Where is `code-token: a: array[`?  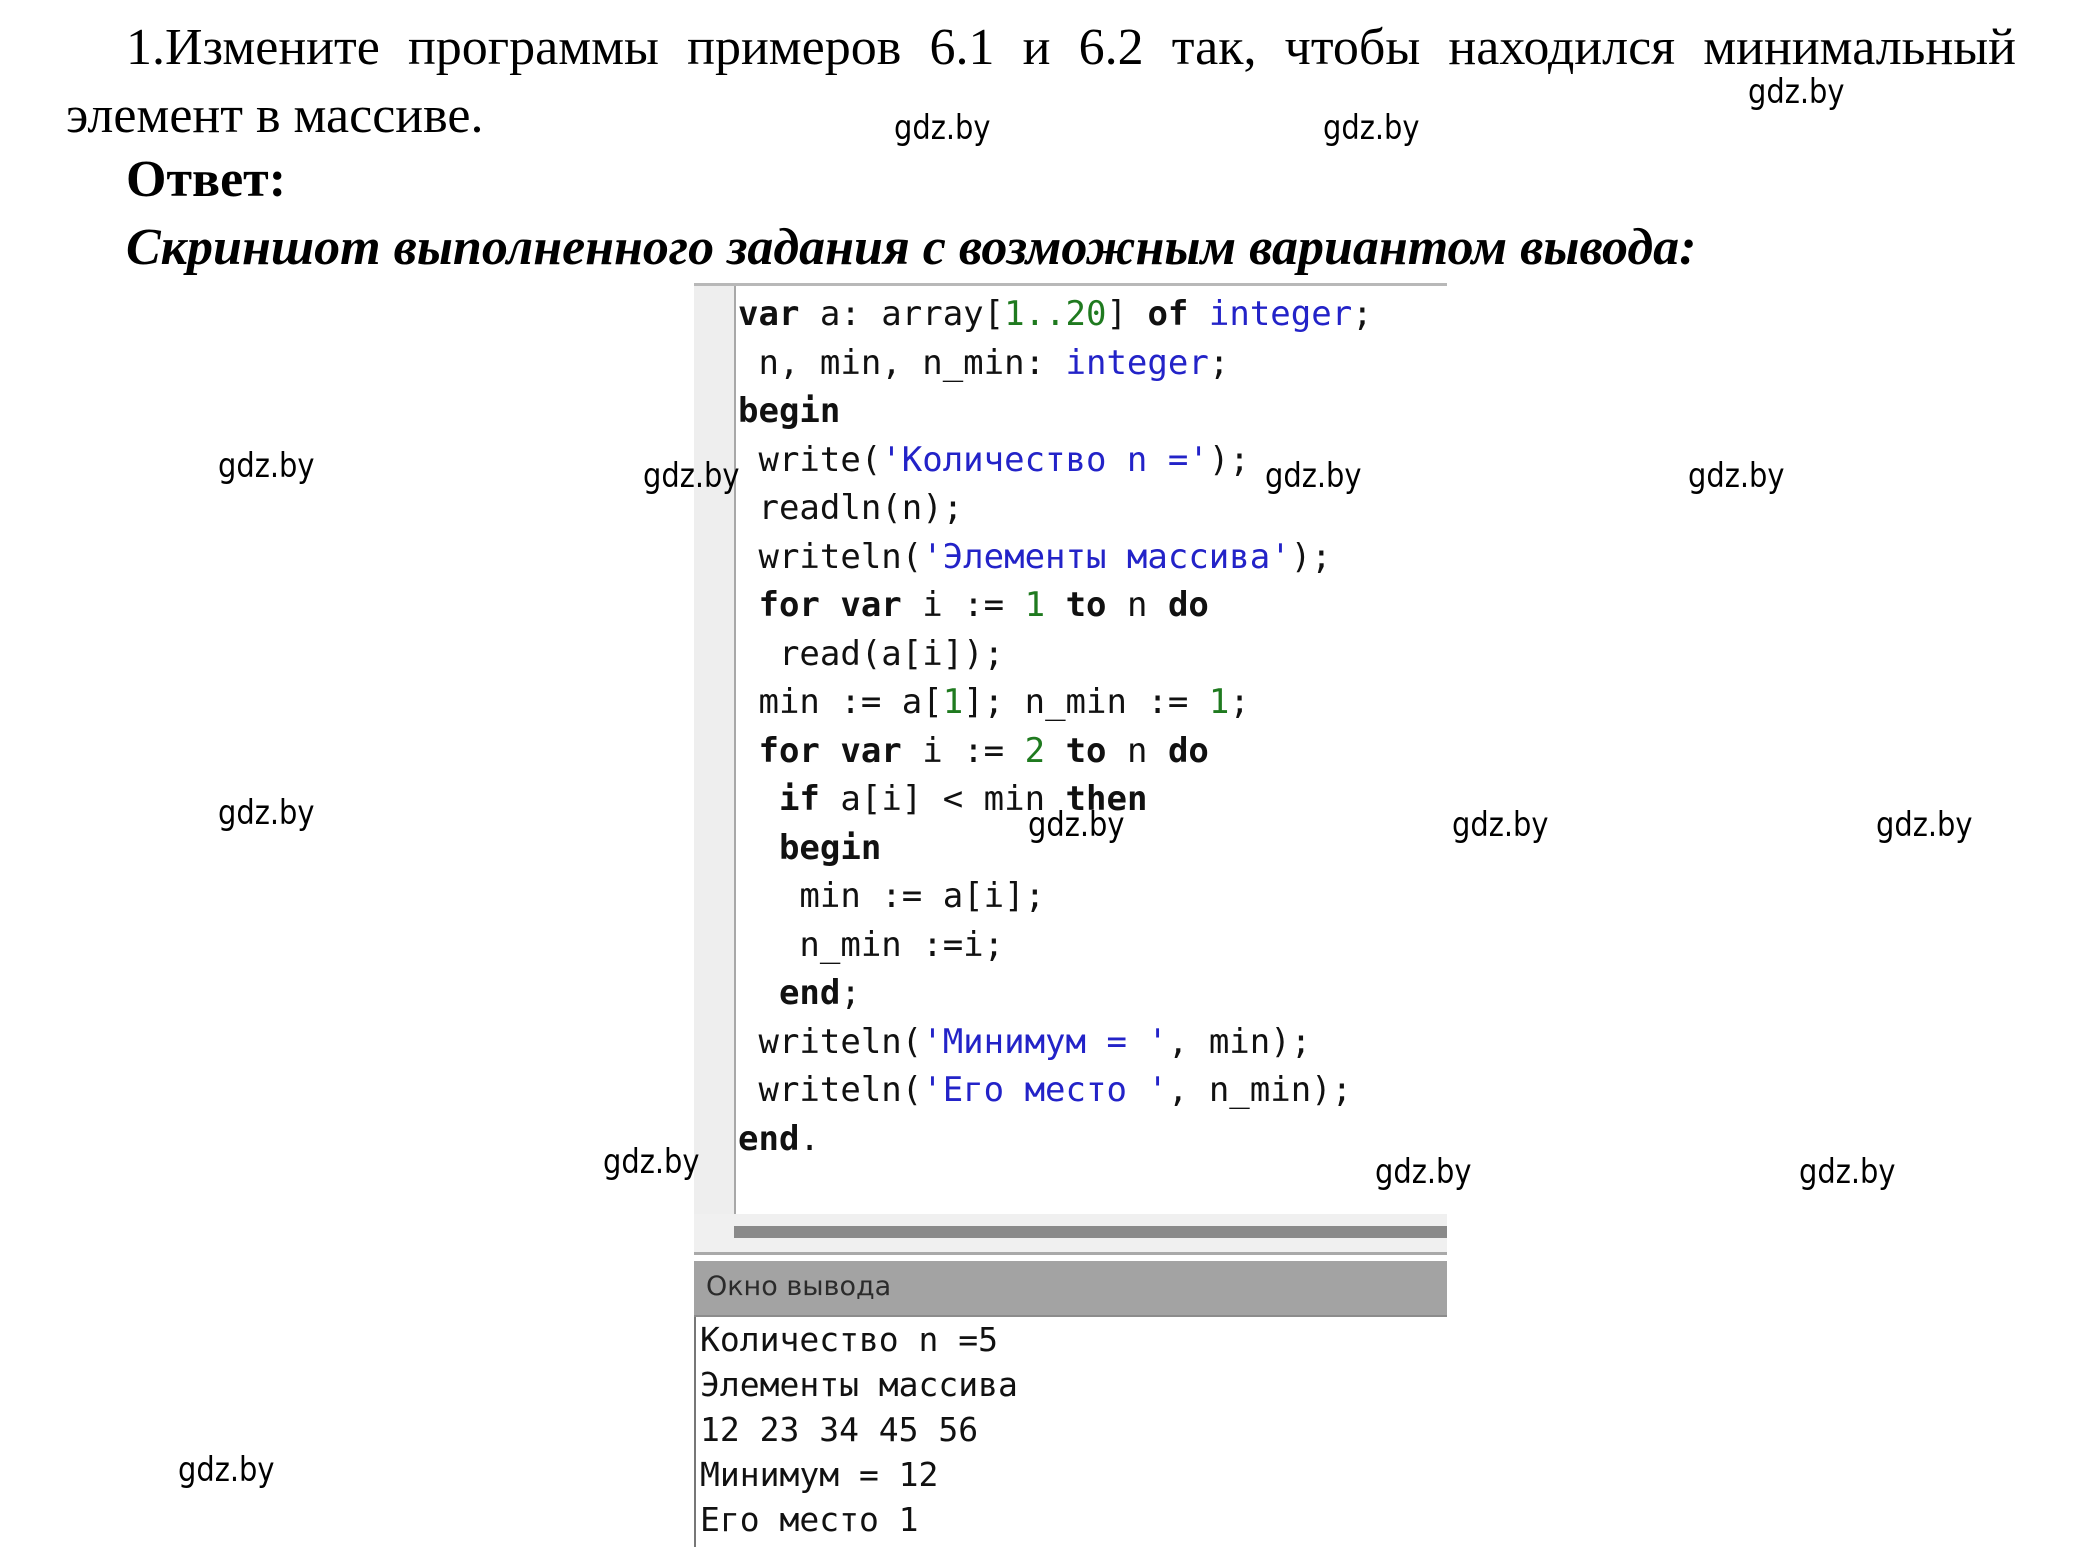 code-token: a: array[ is located at coordinates (902, 314).